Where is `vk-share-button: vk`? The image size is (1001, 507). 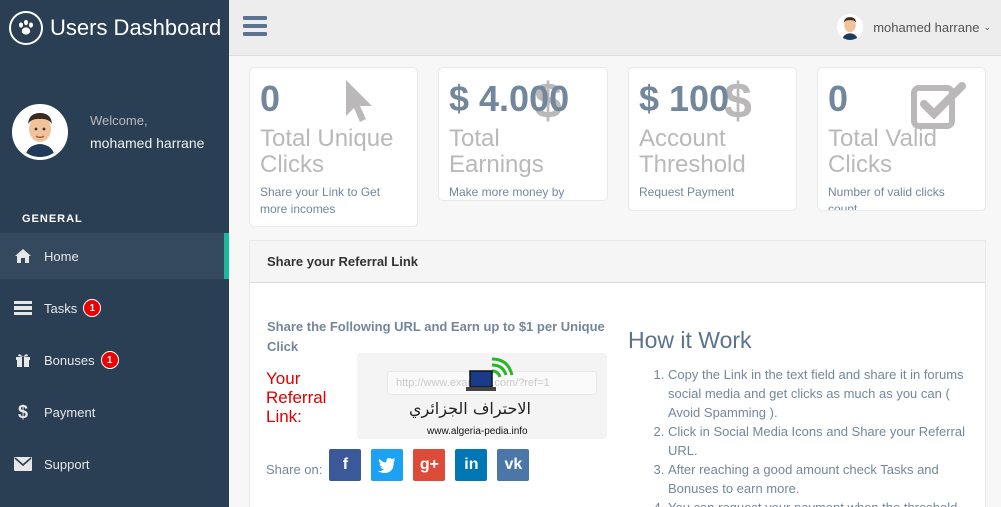
vk-share-button: vk is located at coordinates (513, 465).